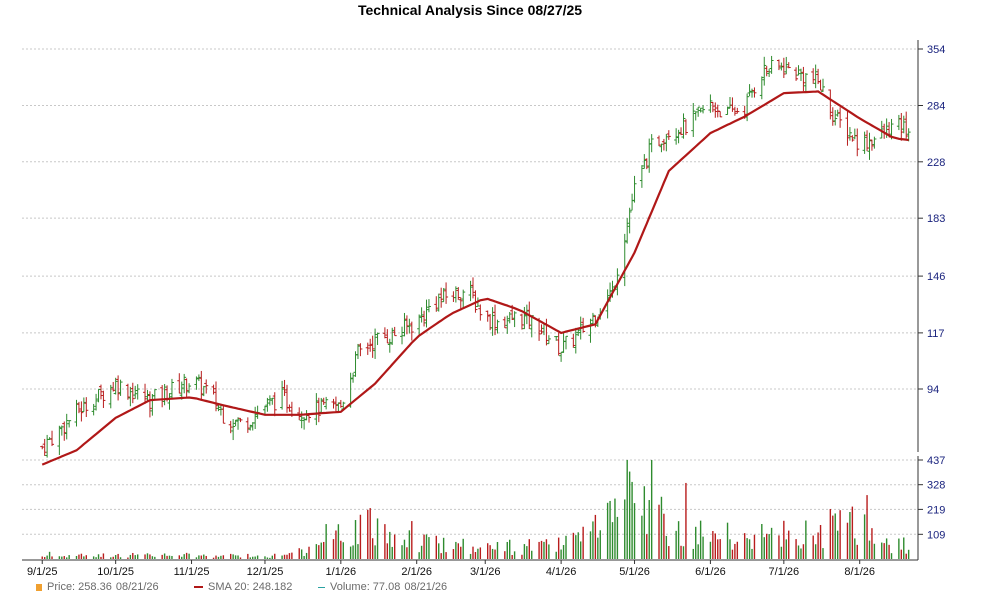 This screenshot has width=1000, height=600. I want to click on legend-volume-date: 08/21/26, so click(426, 587).